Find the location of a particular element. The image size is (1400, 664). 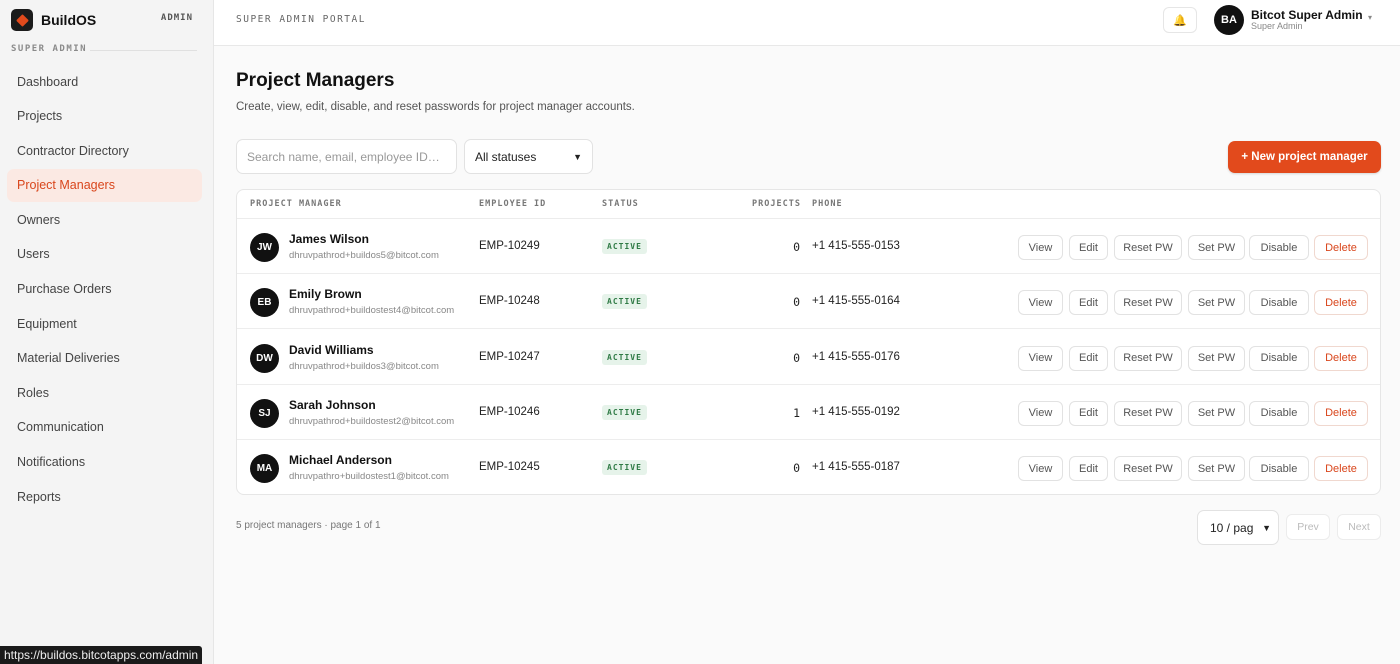

manager-name: Michael Anderson is located at coordinates (340, 460).